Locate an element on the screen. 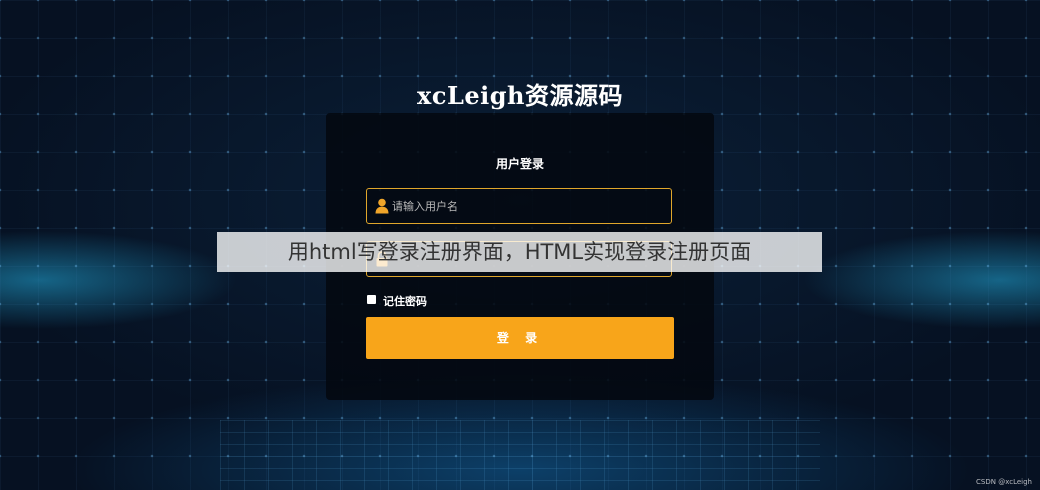 This screenshot has height=490, width=1040. remember-password-label: 记住密码 is located at coordinates (405, 301).